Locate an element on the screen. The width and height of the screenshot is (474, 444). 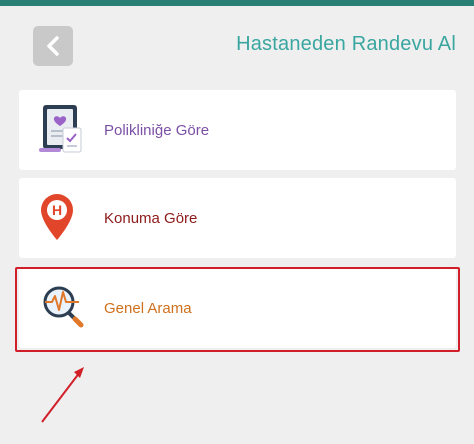
svg-text: H is located at coordinates (57, 210).